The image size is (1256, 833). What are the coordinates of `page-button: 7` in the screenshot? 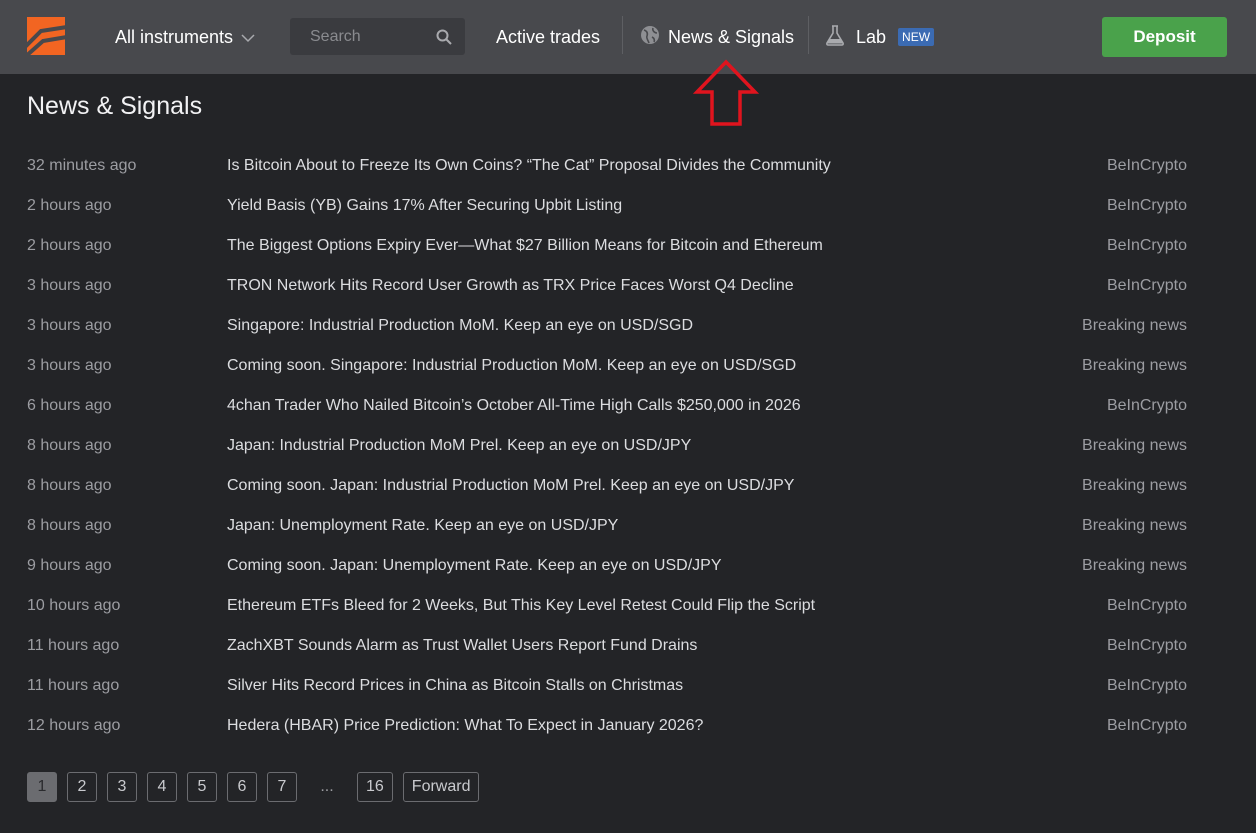 It's located at (282, 787).